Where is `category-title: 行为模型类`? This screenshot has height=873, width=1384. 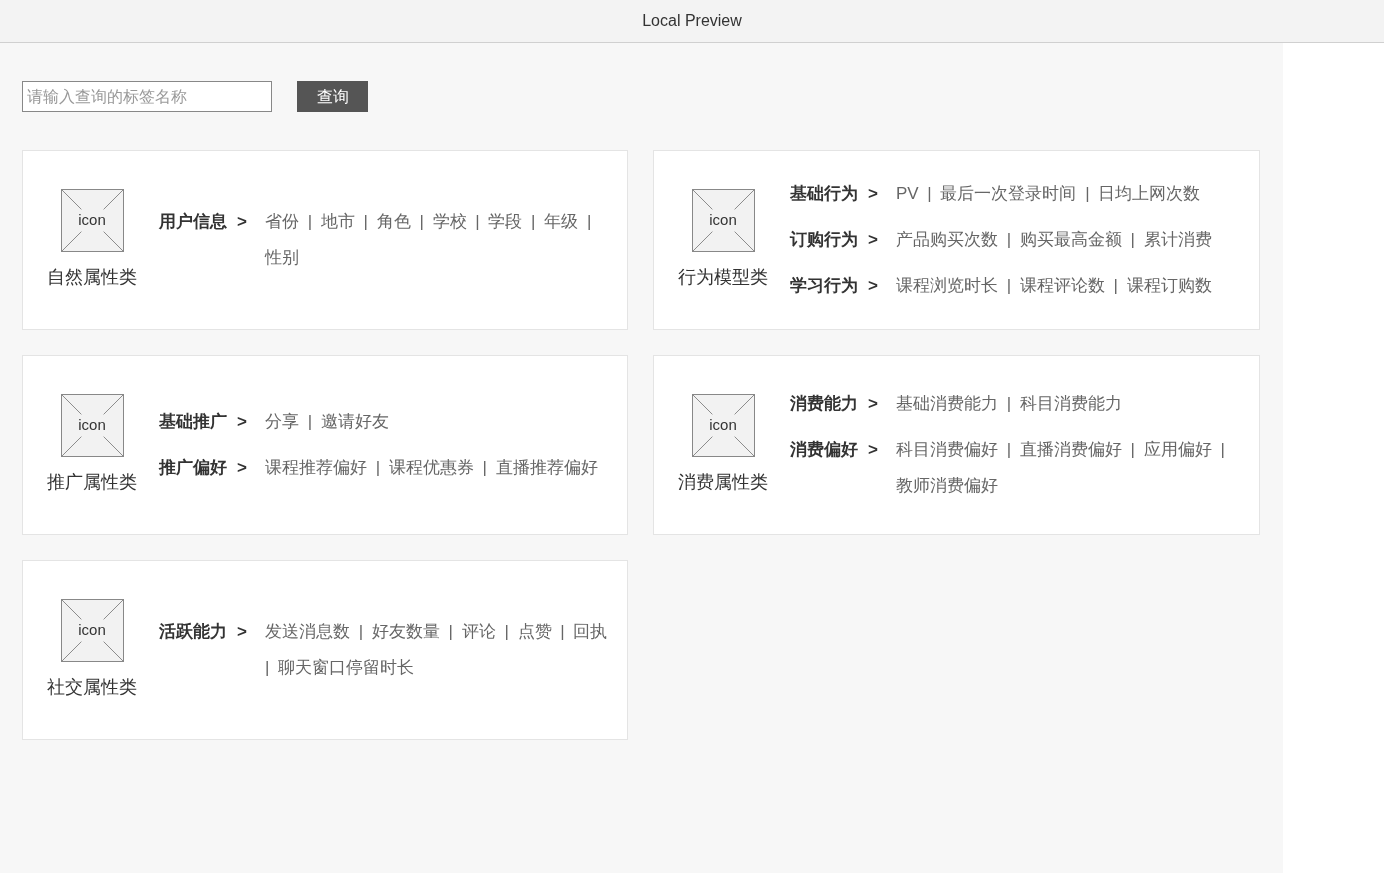
category-title: 行为模型类 is located at coordinates (723, 277).